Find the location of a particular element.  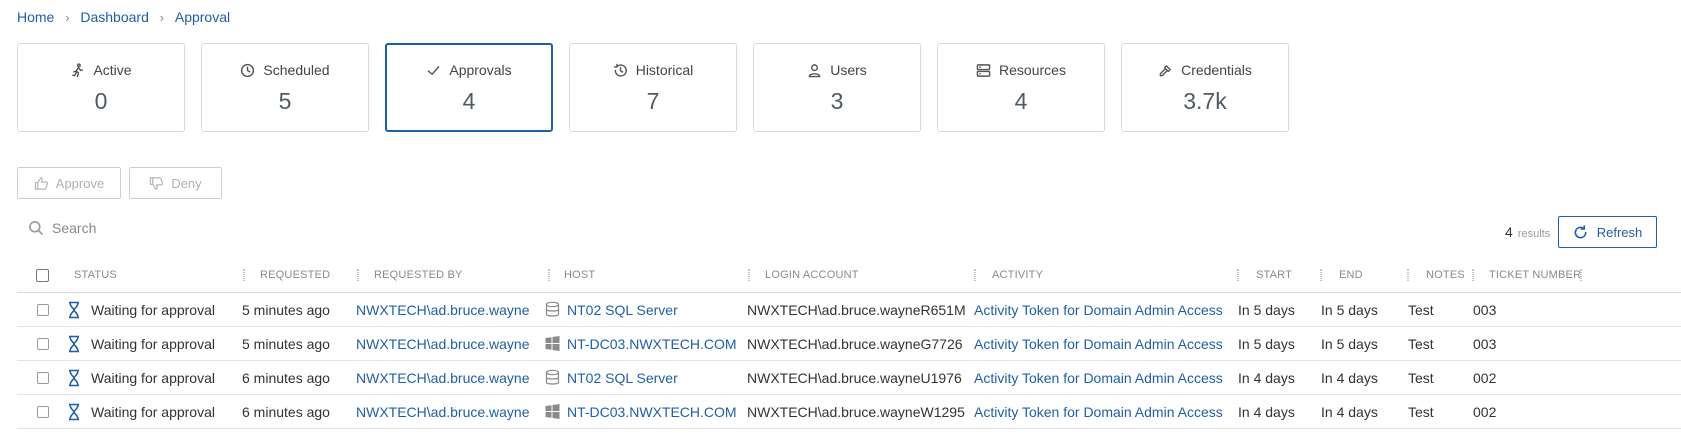

card-approvals: Approvals 4 is located at coordinates (469, 87).